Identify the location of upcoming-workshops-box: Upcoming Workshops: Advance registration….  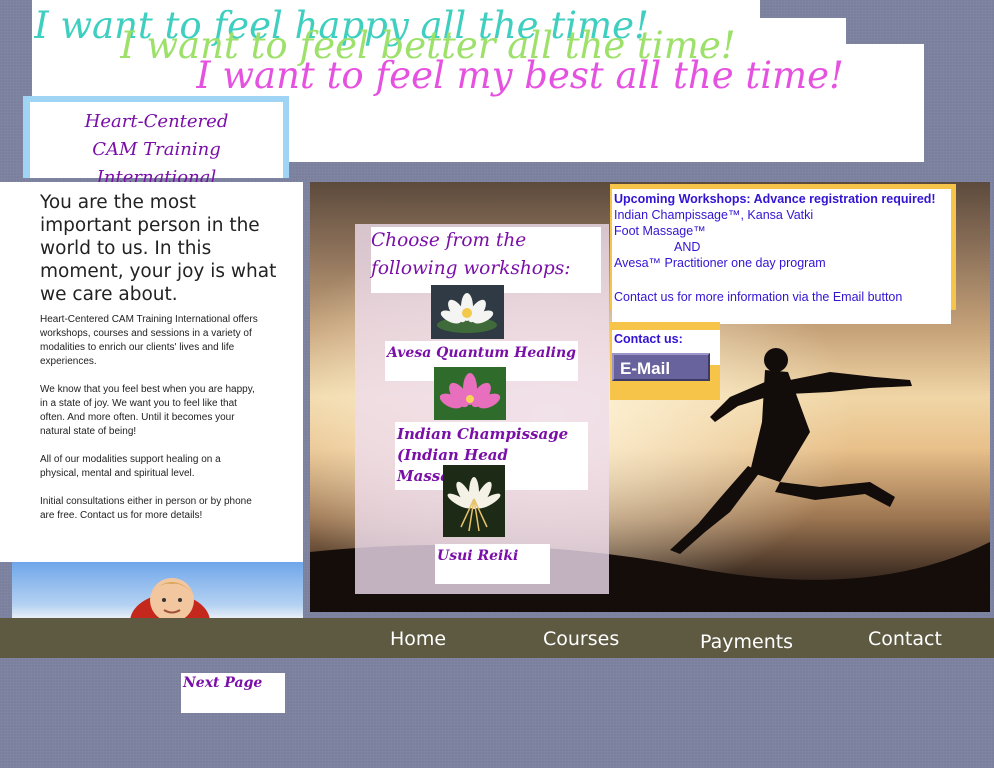
(781, 256).